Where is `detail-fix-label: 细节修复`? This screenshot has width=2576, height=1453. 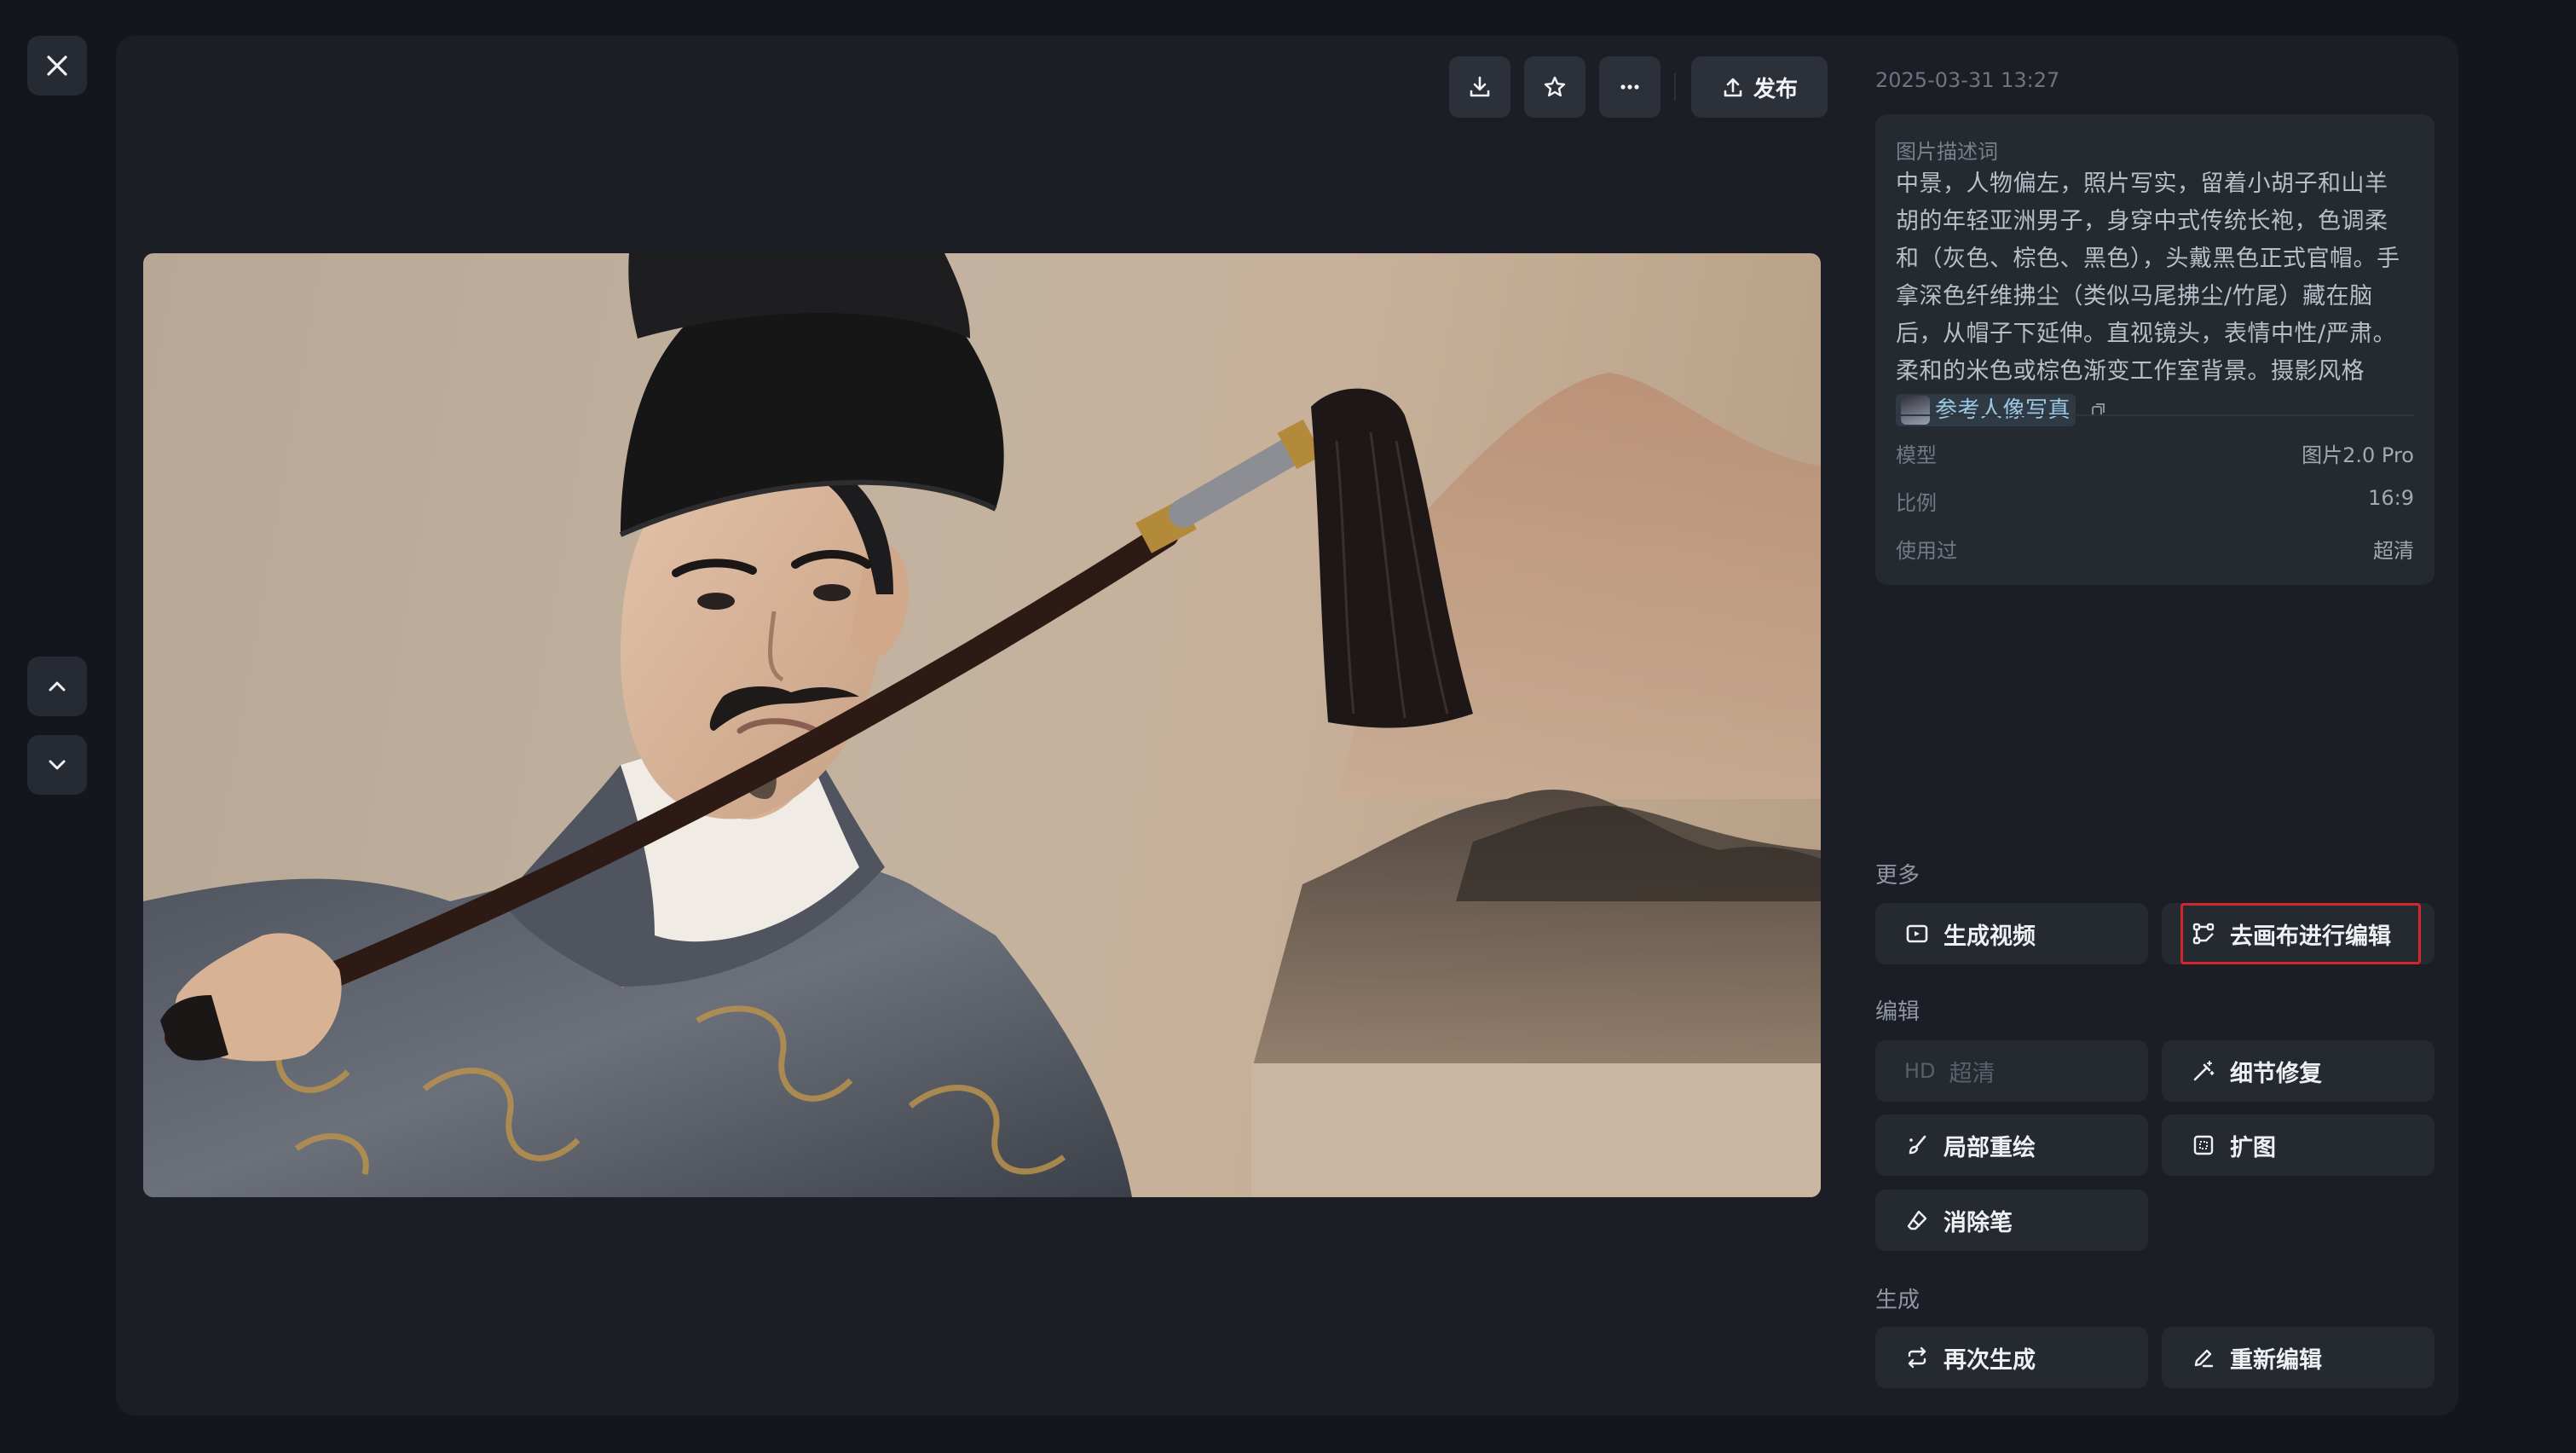
detail-fix-label: 细节修复 is located at coordinates (2276, 1073).